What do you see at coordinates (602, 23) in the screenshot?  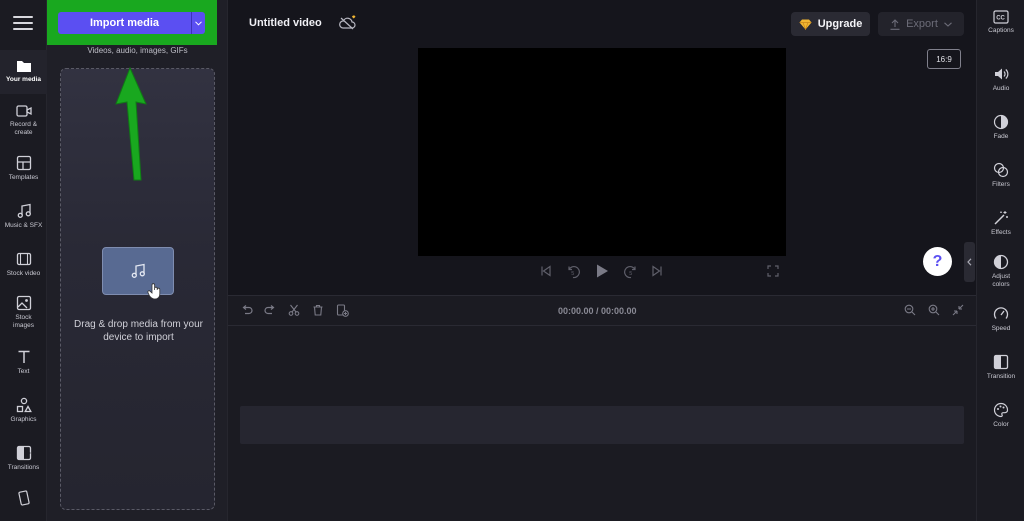 I see `top-bar: Untitled video Upgrade Export` at bounding box center [602, 23].